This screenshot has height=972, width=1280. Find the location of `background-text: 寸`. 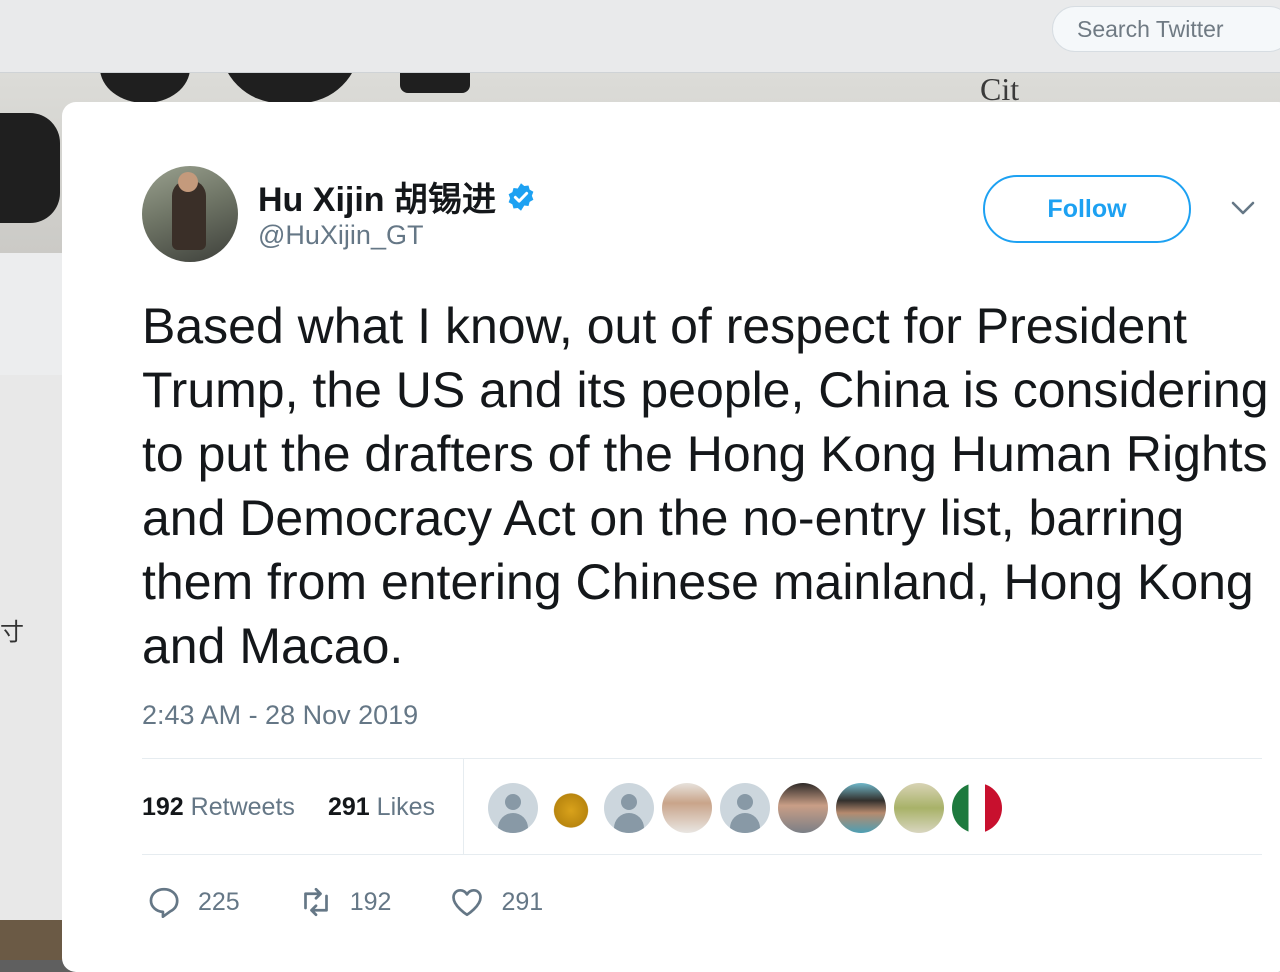

background-text: 寸 is located at coordinates (12, 632).